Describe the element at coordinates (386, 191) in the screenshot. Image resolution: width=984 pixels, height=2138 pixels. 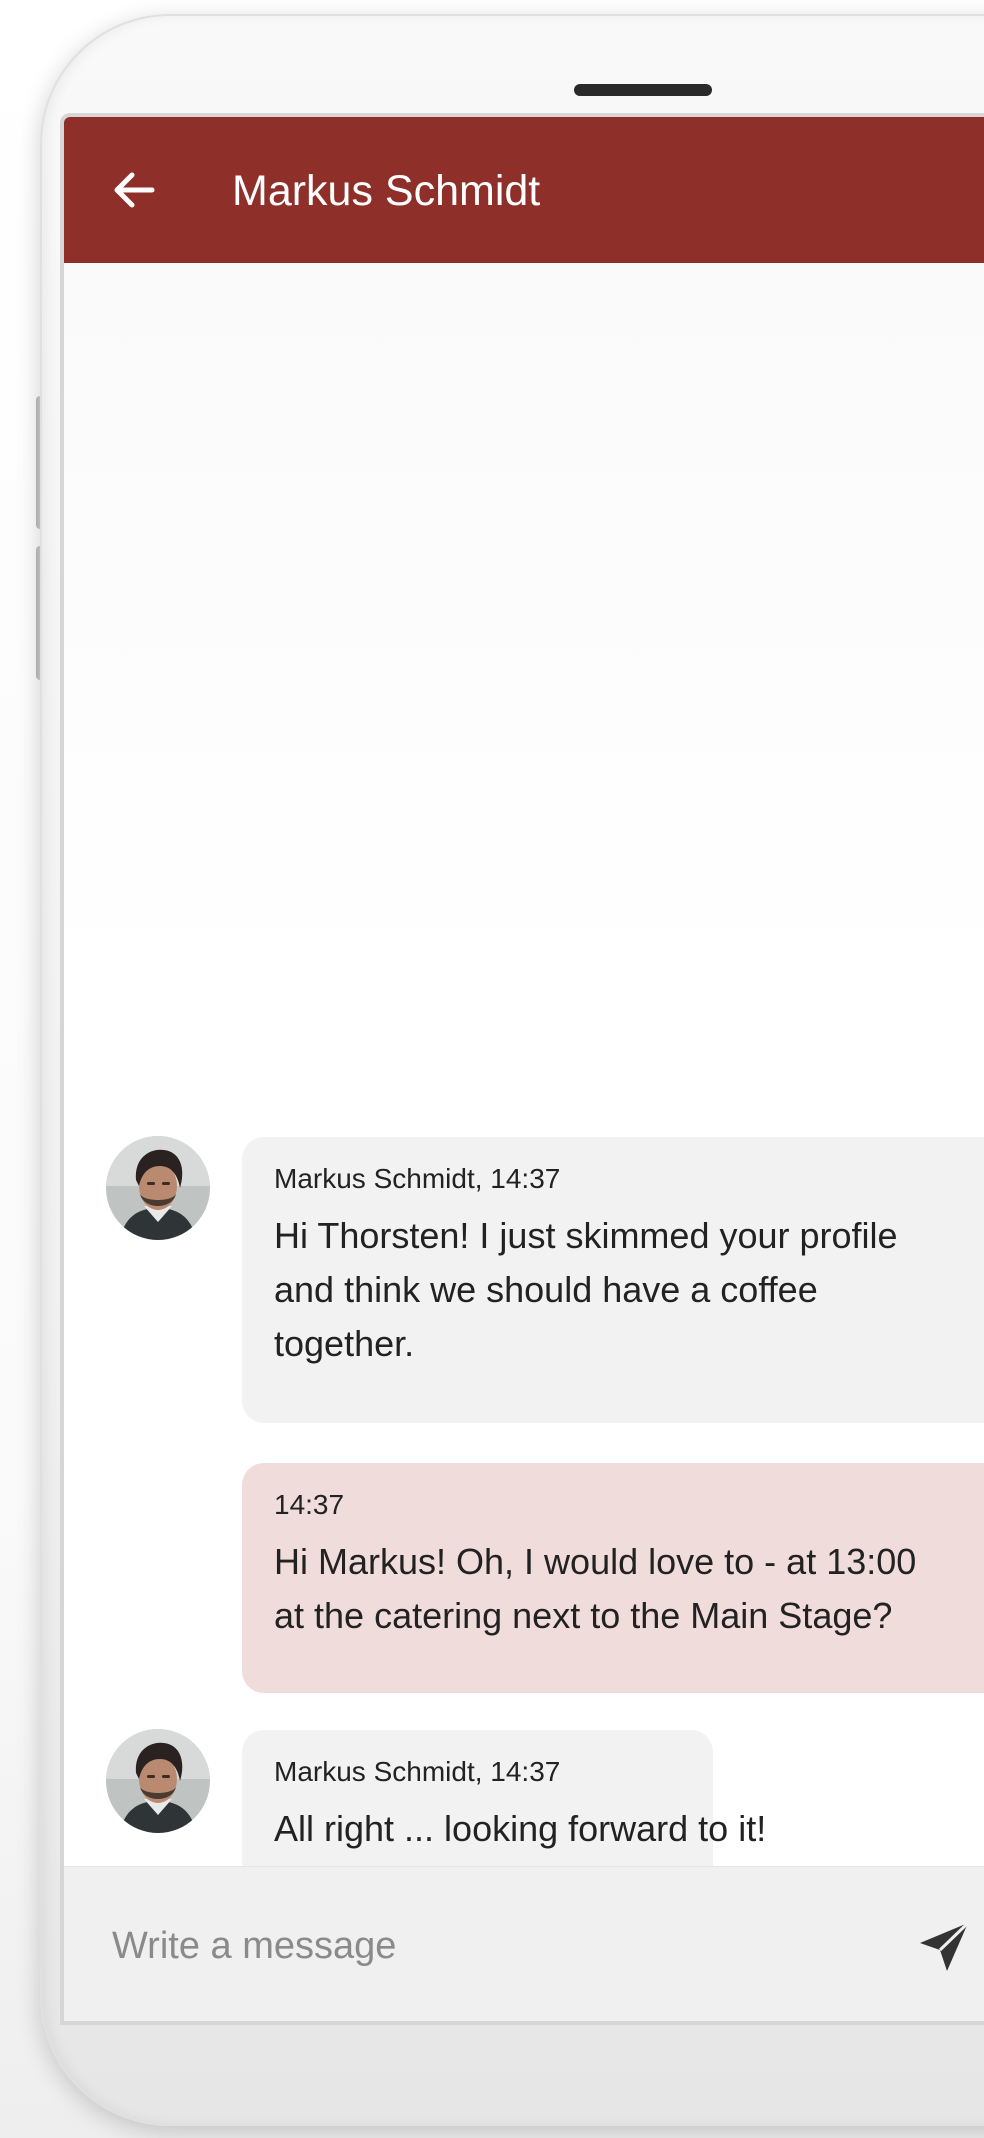
I see `conversation-title: Markus Schmidt` at that location.